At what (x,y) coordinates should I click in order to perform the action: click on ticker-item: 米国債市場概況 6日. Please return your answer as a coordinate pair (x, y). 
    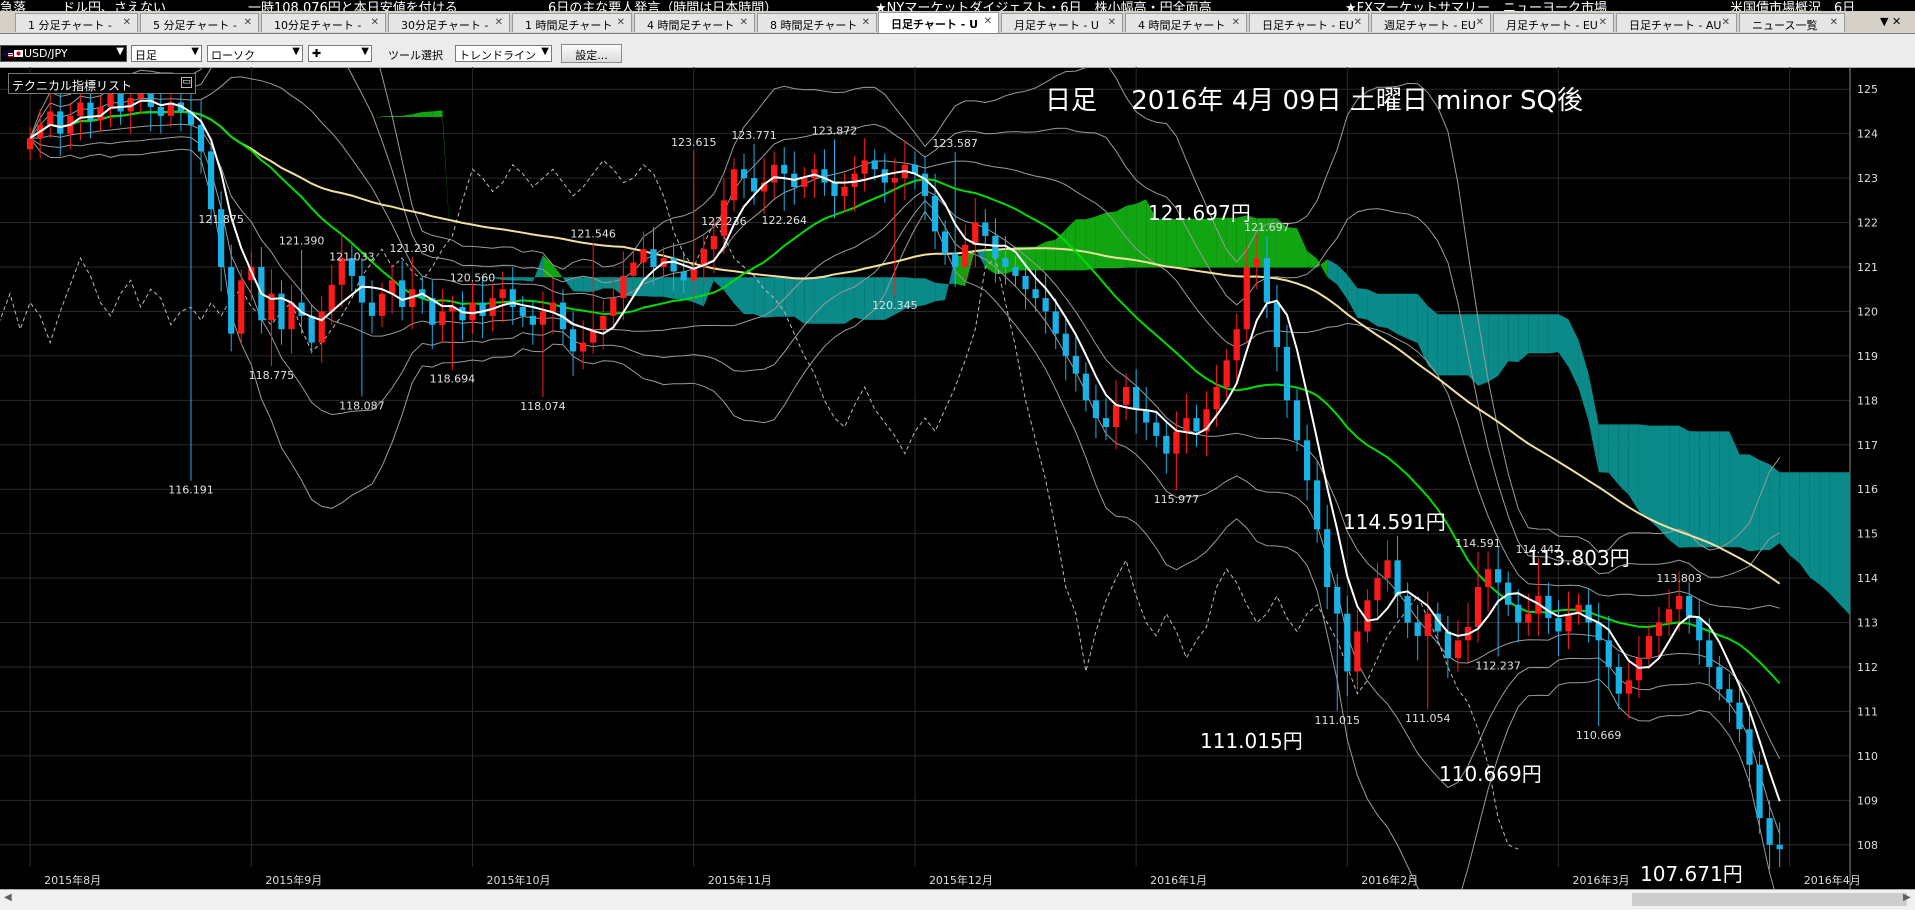
    Looking at the image, I should click on (1792, 5).